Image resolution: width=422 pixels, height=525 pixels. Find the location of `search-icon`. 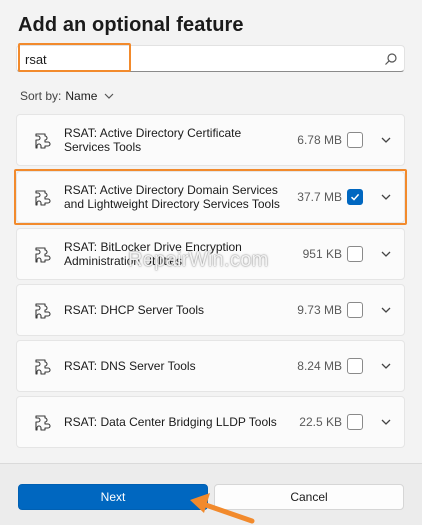

search-icon is located at coordinates (391, 59).